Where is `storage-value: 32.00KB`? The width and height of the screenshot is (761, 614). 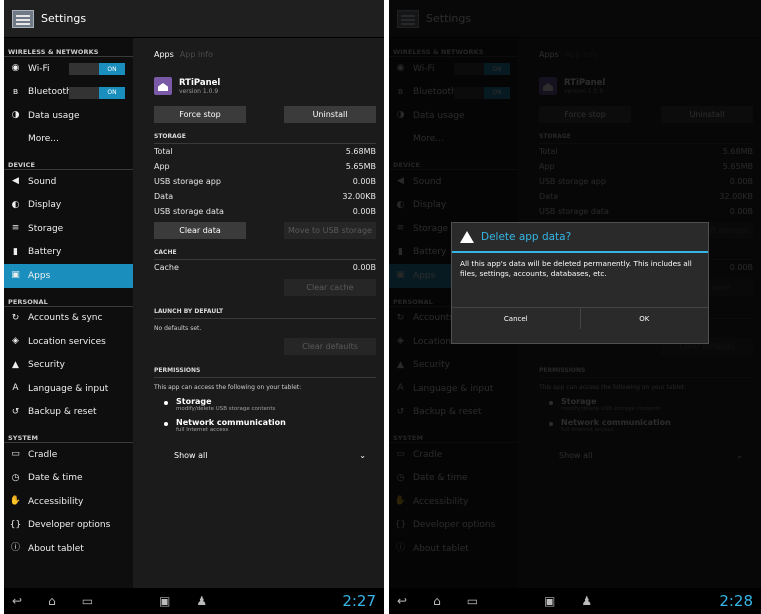
storage-value: 32.00KB is located at coordinates (359, 196).